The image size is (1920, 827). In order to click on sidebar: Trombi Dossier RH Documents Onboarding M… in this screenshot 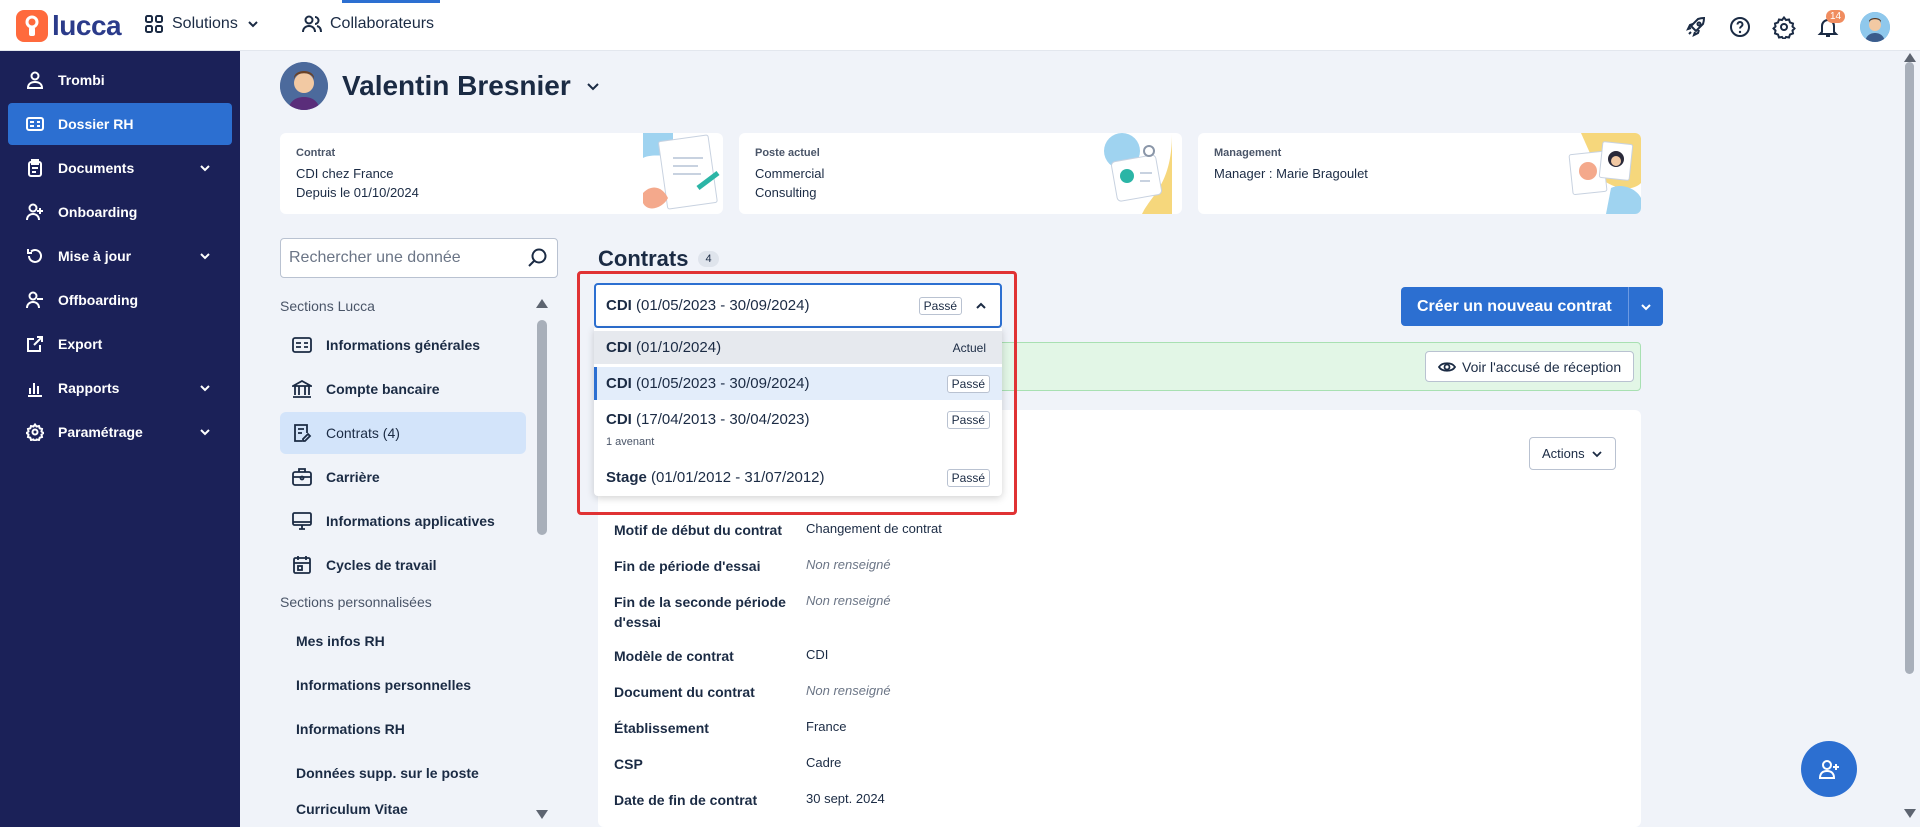, I will do `click(120, 439)`.